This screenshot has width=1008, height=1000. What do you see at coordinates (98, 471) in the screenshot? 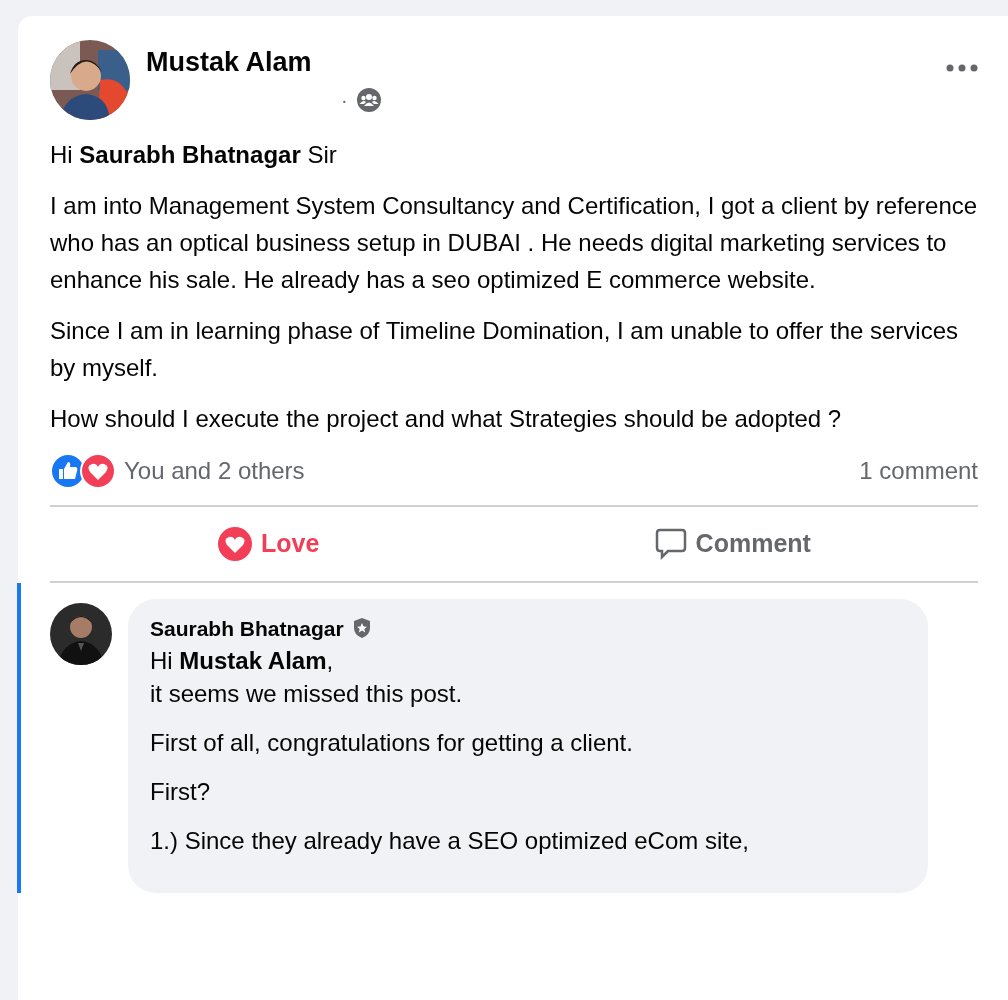
I see `love-reaction-icon` at bounding box center [98, 471].